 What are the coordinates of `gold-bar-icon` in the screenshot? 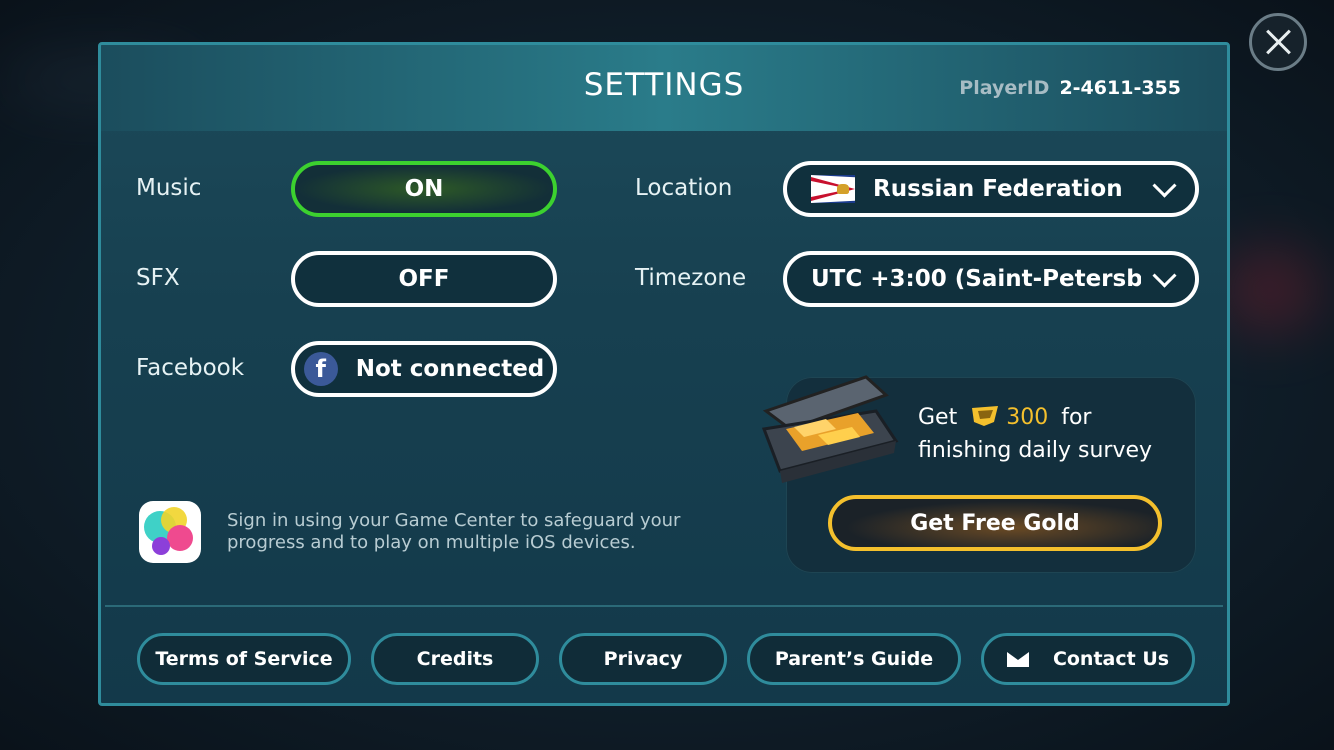 It's located at (985, 416).